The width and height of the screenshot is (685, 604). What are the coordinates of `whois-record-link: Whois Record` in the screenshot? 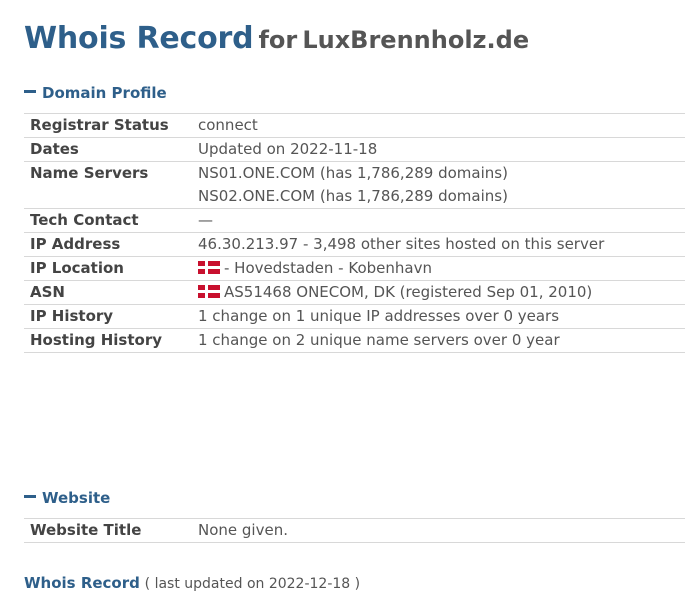 It's located at (82, 583).